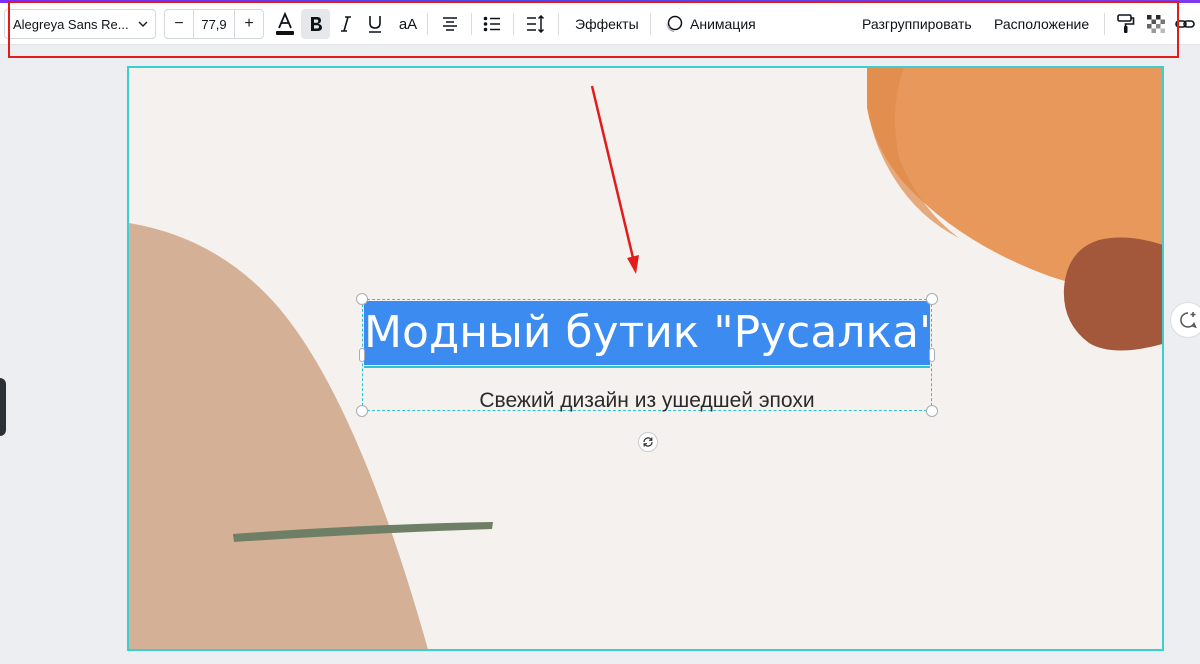 The width and height of the screenshot is (1200, 664). What do you see at coordinates (179, 24) in the screenshot?
I see `decrease-font-size-button: −` at bounding box center [179, 24].